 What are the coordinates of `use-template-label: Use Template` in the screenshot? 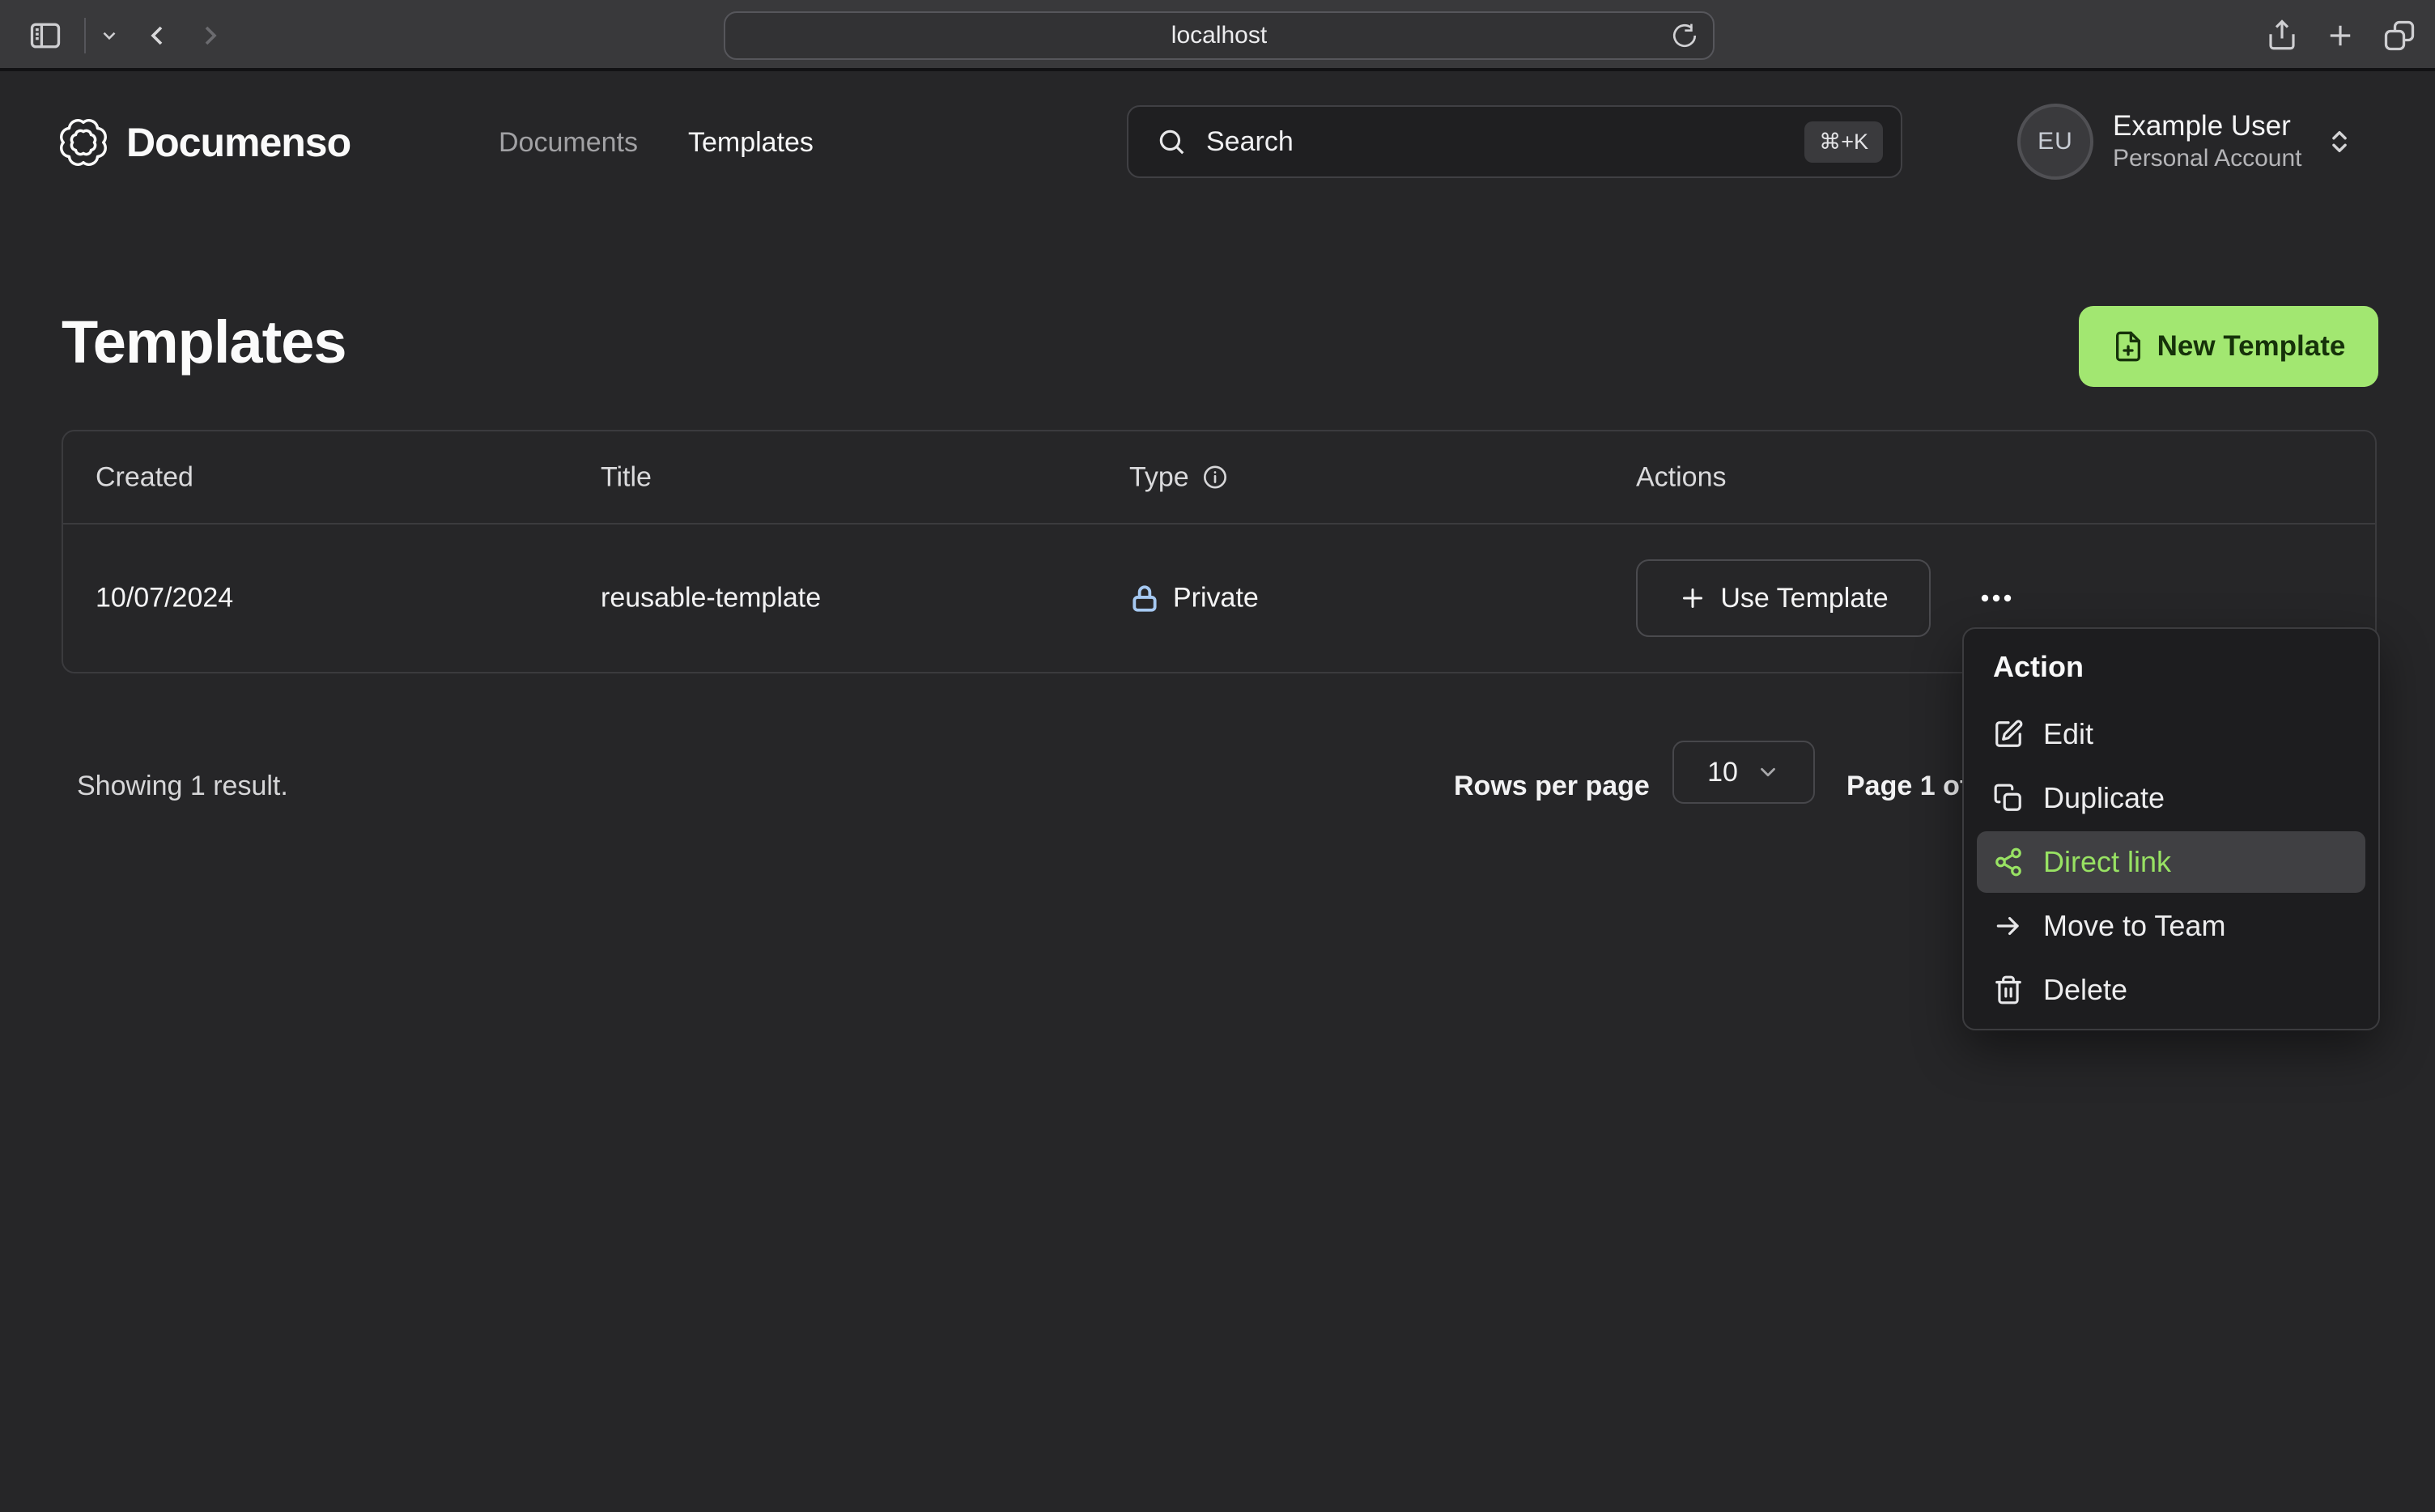 It's located at (1804, 598).